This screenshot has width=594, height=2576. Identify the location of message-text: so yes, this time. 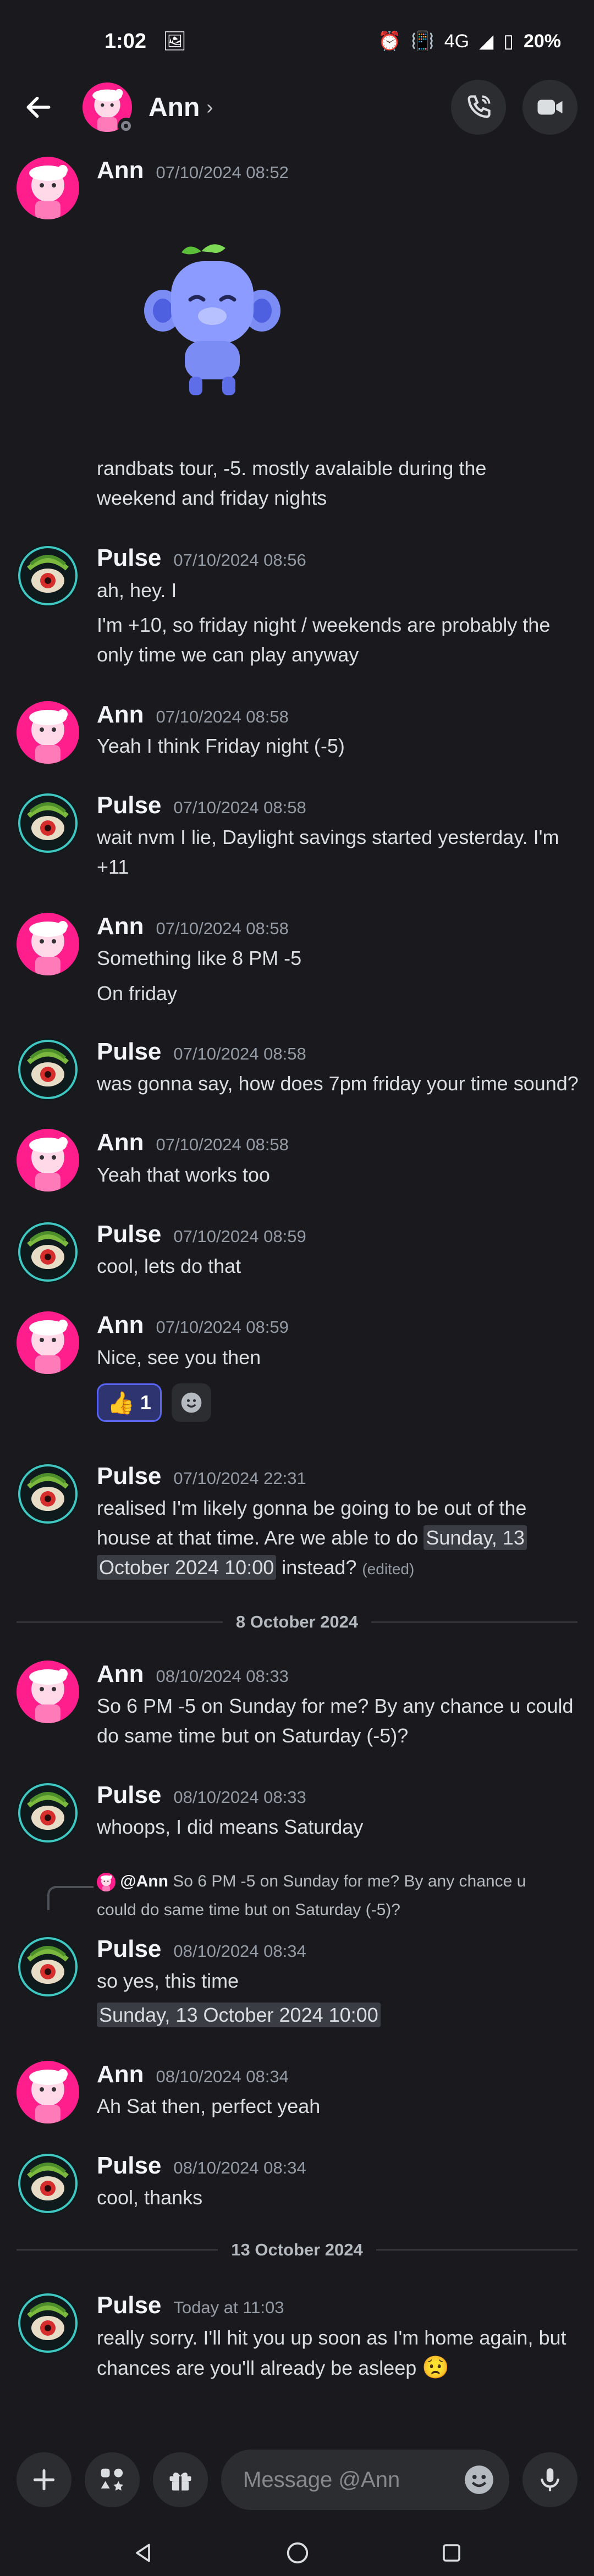
(168, 1981).